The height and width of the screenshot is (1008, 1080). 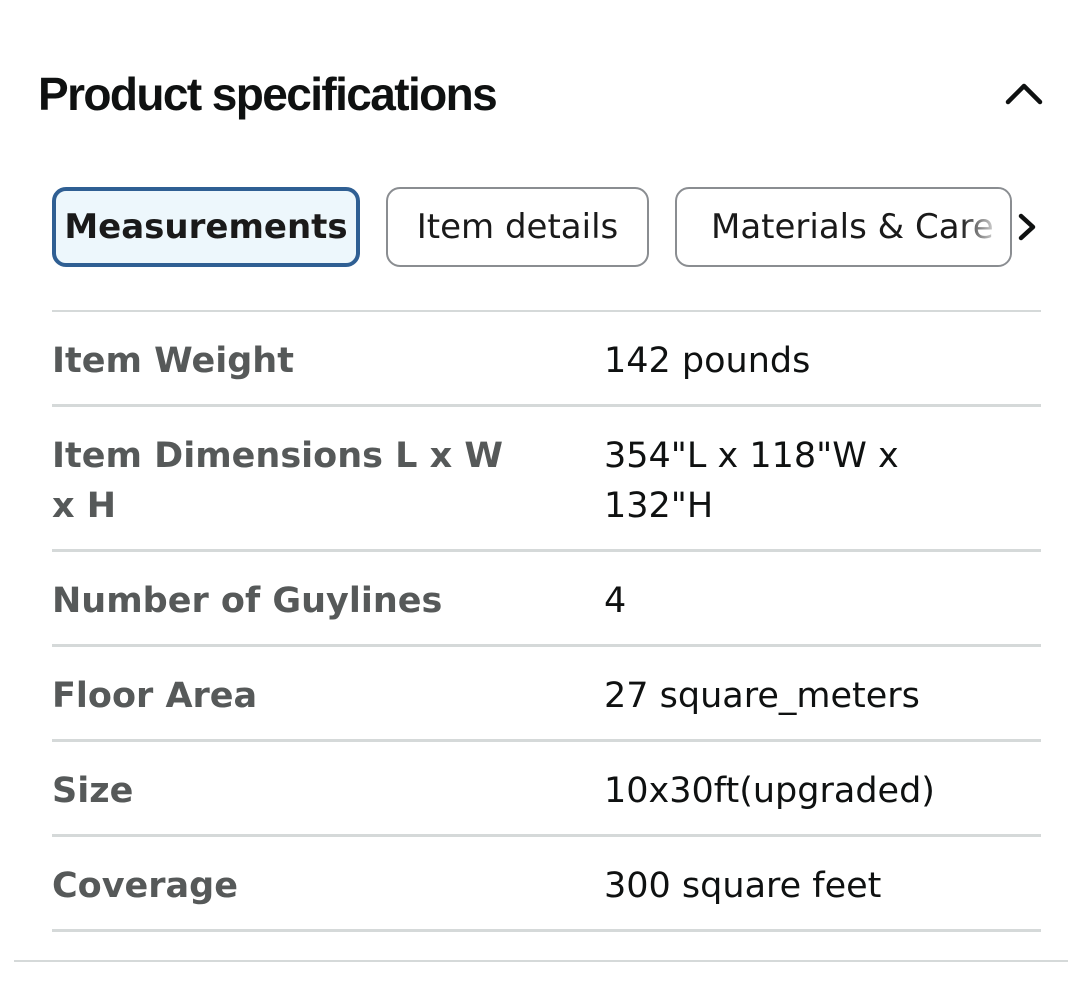 I want to click on spec-value: 27 square_meters, so click(x=762, y=696).